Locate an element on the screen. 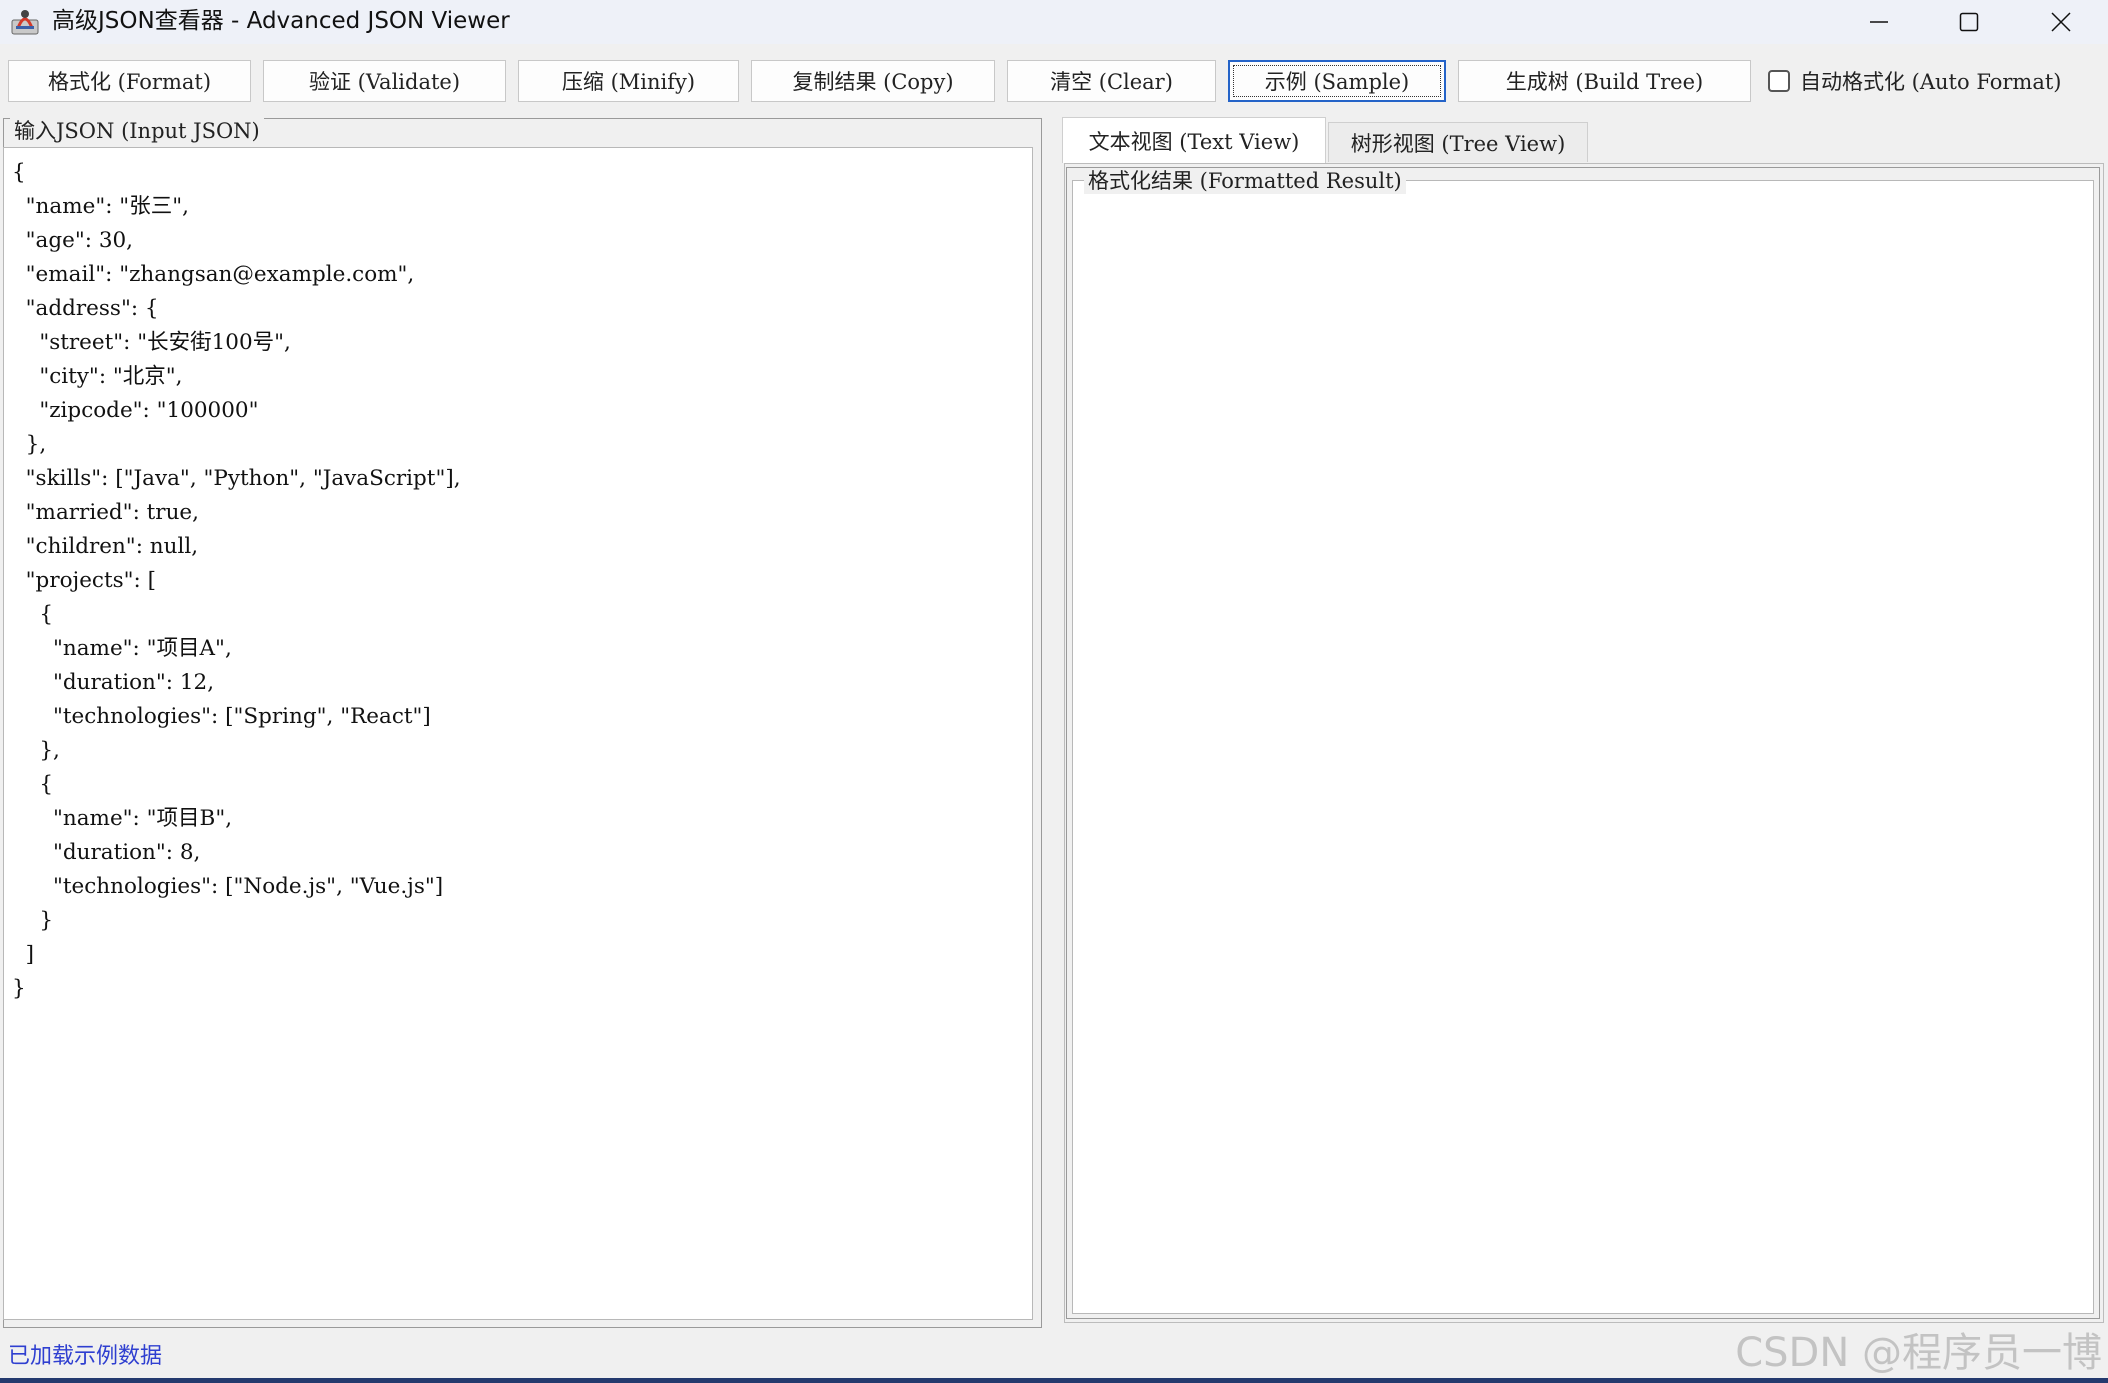  window-title: 高级JSON查看器 - Advanced JSON Viewer is located at coordinates (281, 21).